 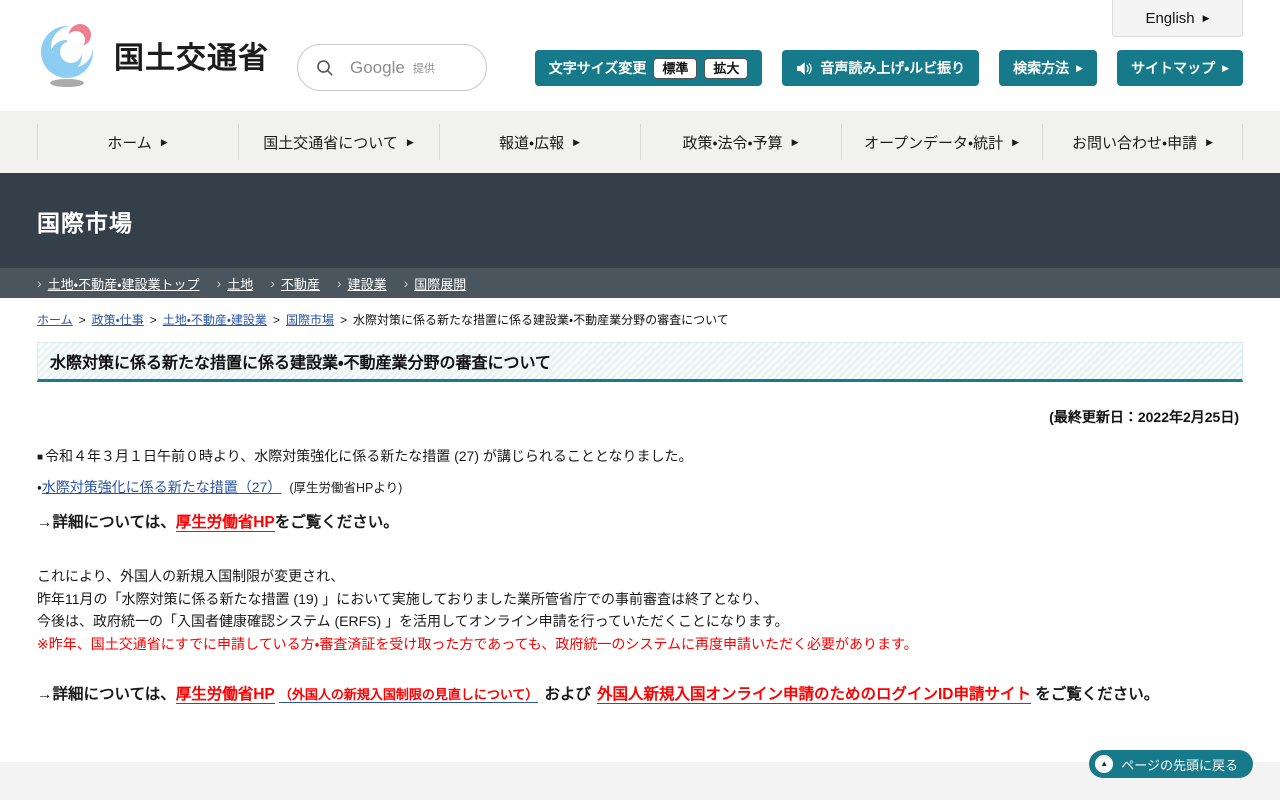 I want to click on breadcrumb-current: 水際対策に係る新たな措置に係る建設業・不動産業分野の審査について, so click(x=540, y=320).